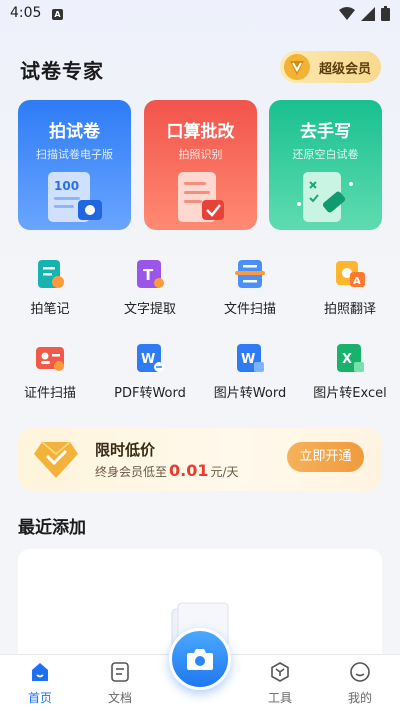 The width and height of the screenshot is (400, 711). Describe the element at coordinates (150, 393) in the screenshot. I see `tool-label: PDF转Word` at that location.